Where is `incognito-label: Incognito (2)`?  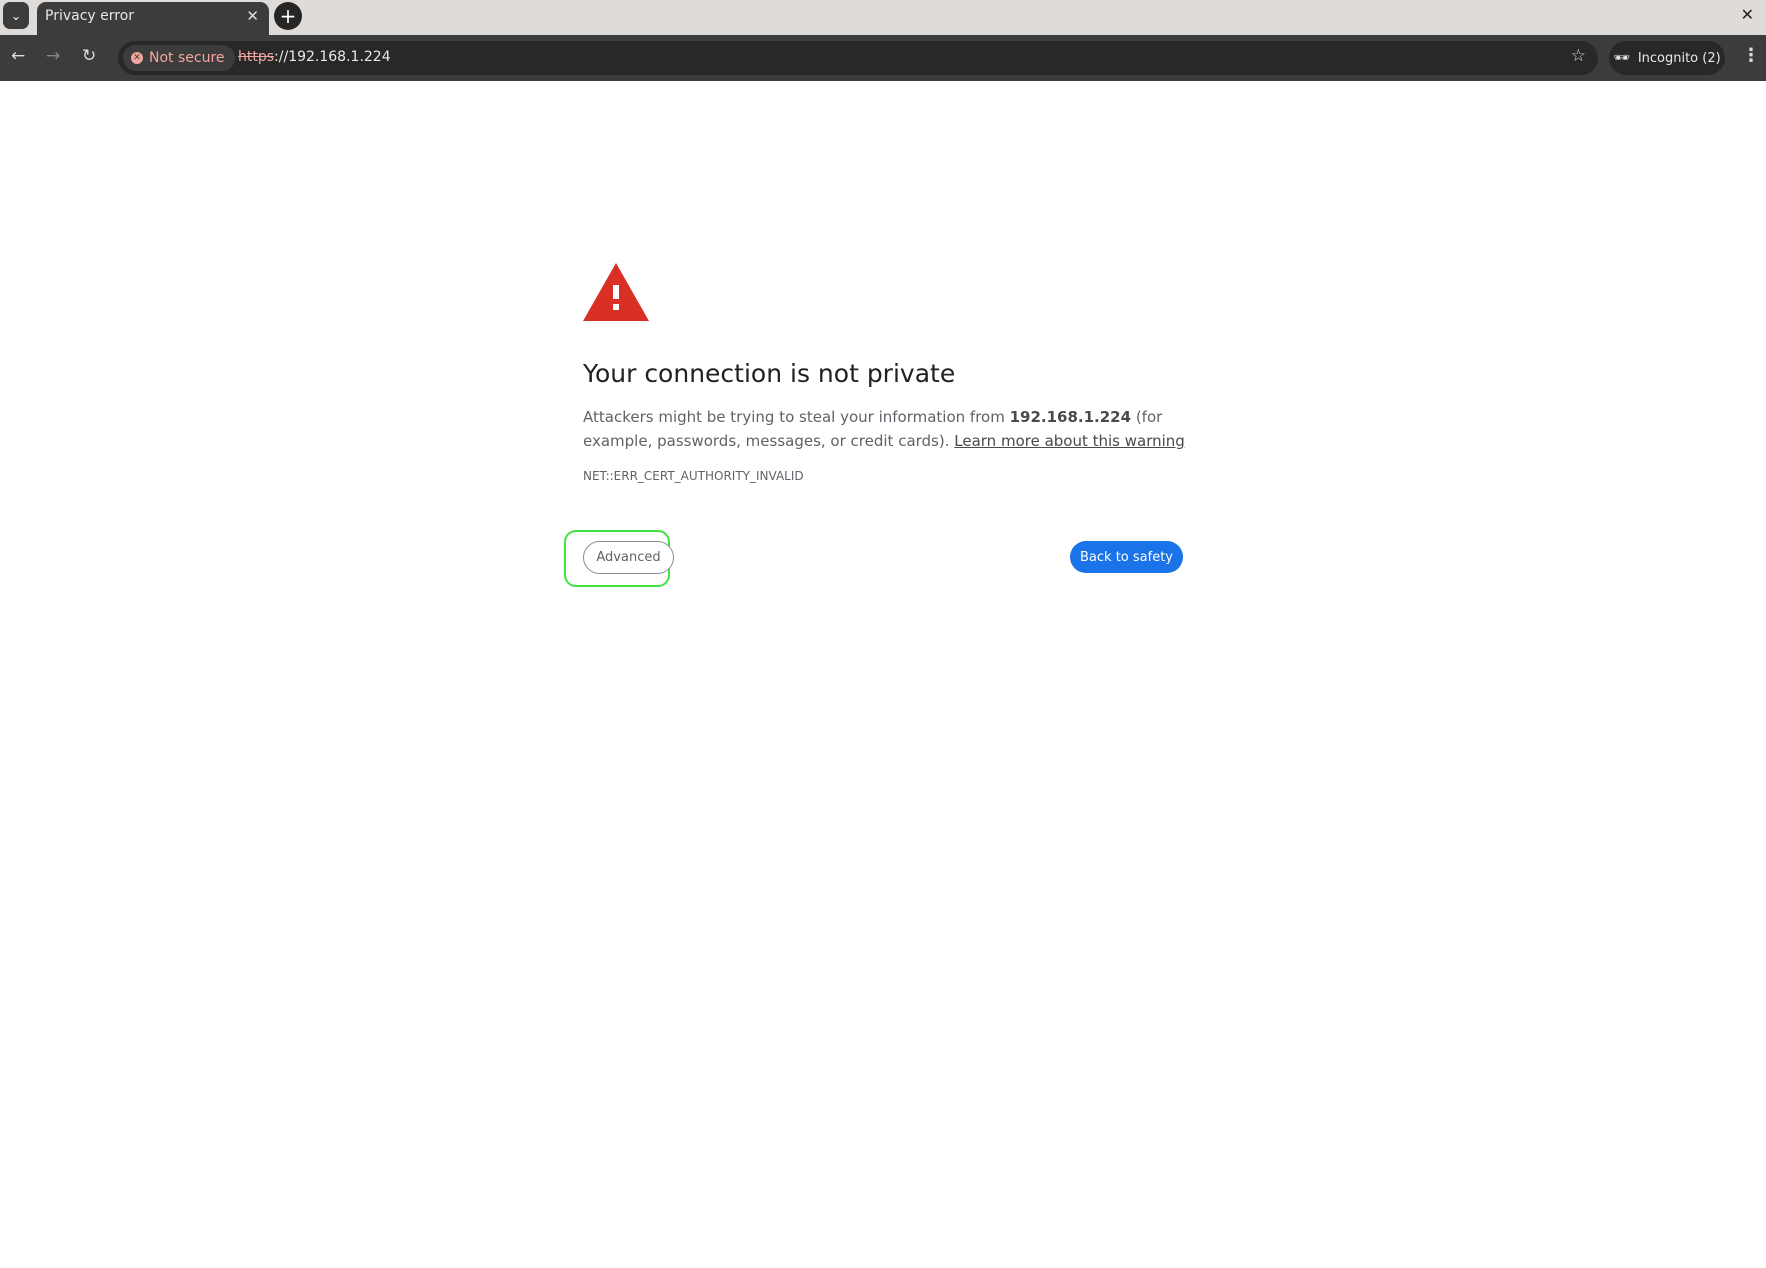
incognito-label: Incognito (2) is located at coordinates (1679, 58).